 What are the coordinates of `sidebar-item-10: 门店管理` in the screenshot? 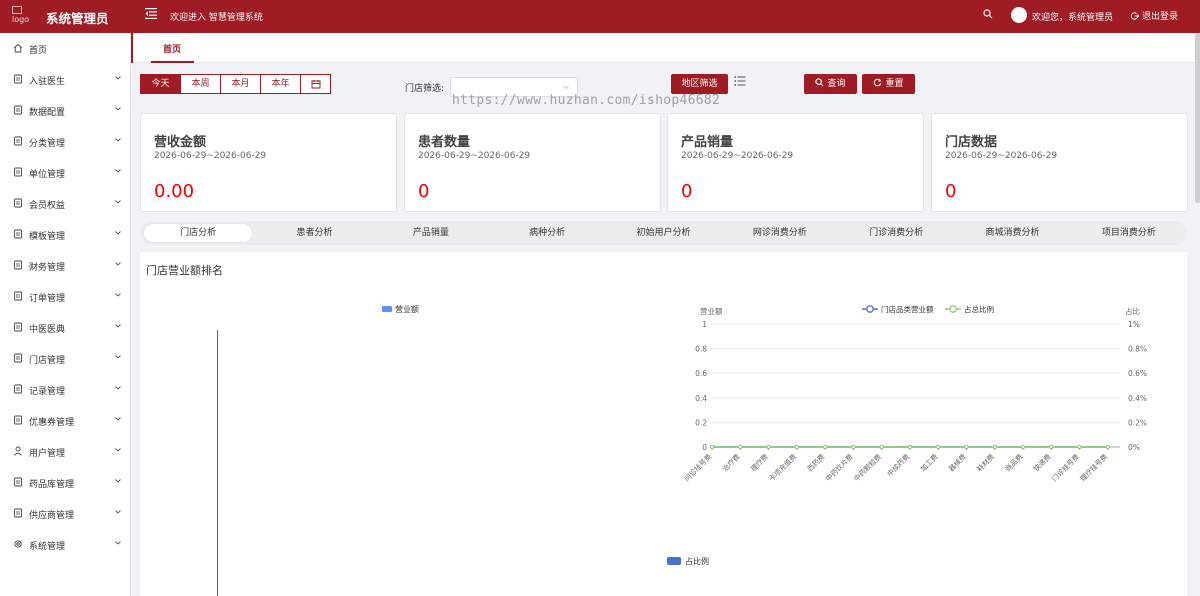 It's located at (65, 358).